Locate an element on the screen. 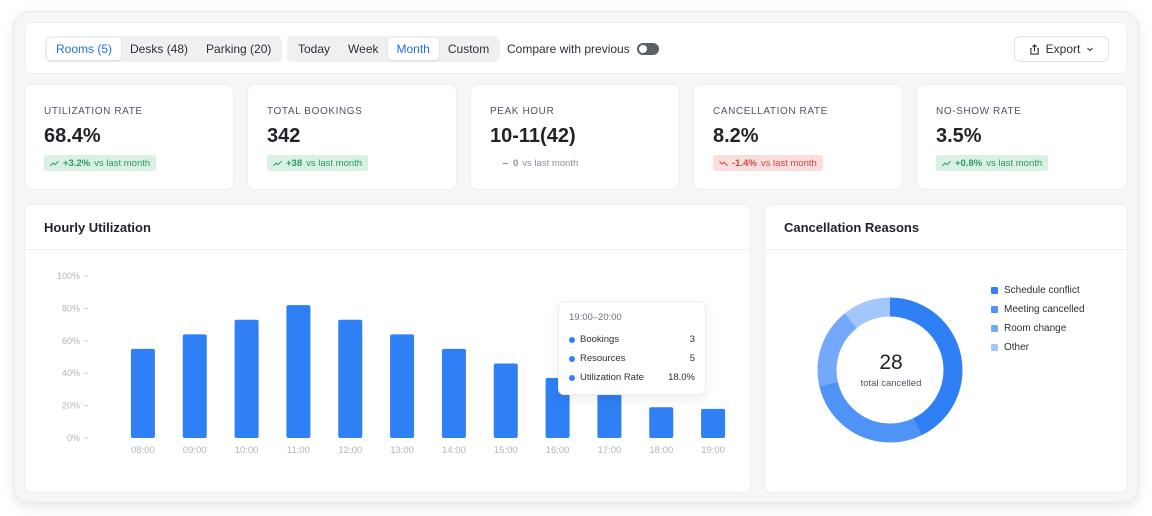 This screenshot has width=1152, height=516. period-segmented-control: Today Week Month Custom is located at coordinates (394, 49).